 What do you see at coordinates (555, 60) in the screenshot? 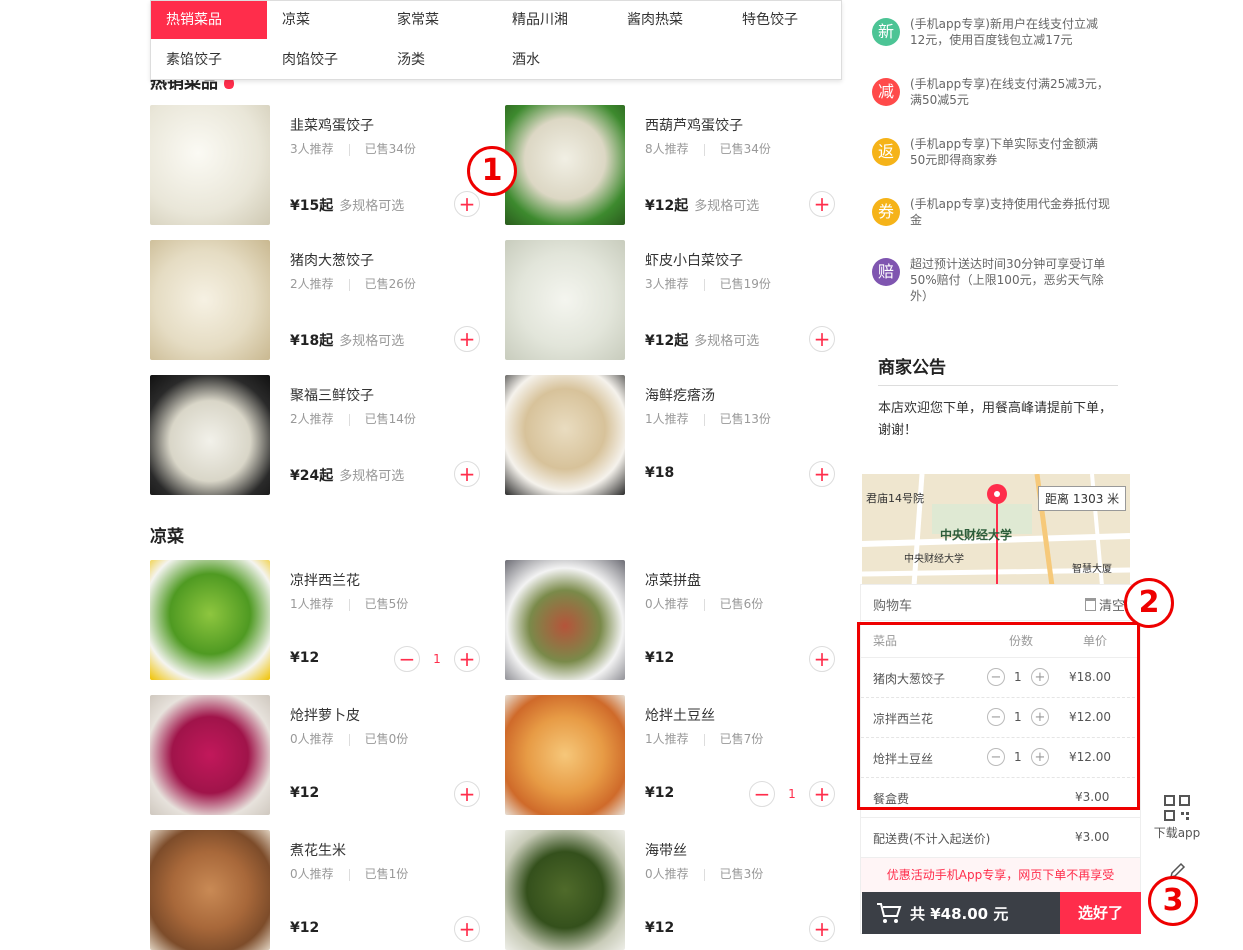
I see `category-tab-drinks: 酒水` at bounding box center [555, 60].